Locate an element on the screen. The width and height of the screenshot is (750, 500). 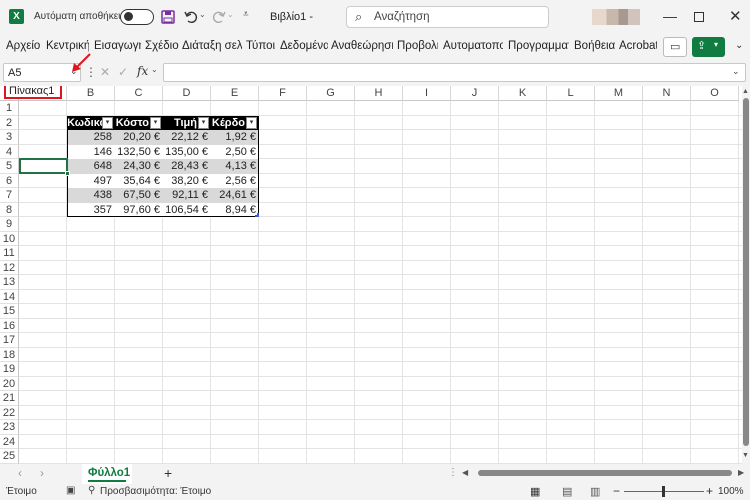
redo-icon is located at coordinates (218, 16).